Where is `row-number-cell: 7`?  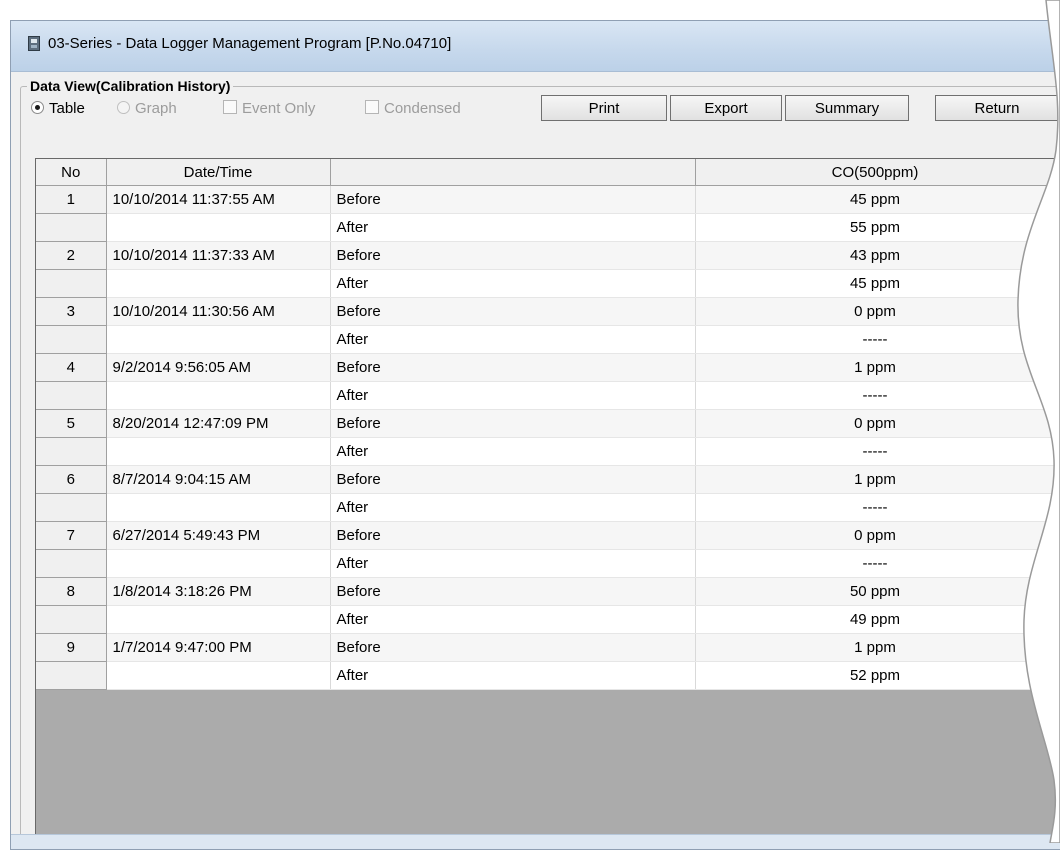 row-number-cell: 7 is located at coordinates (71, 535).